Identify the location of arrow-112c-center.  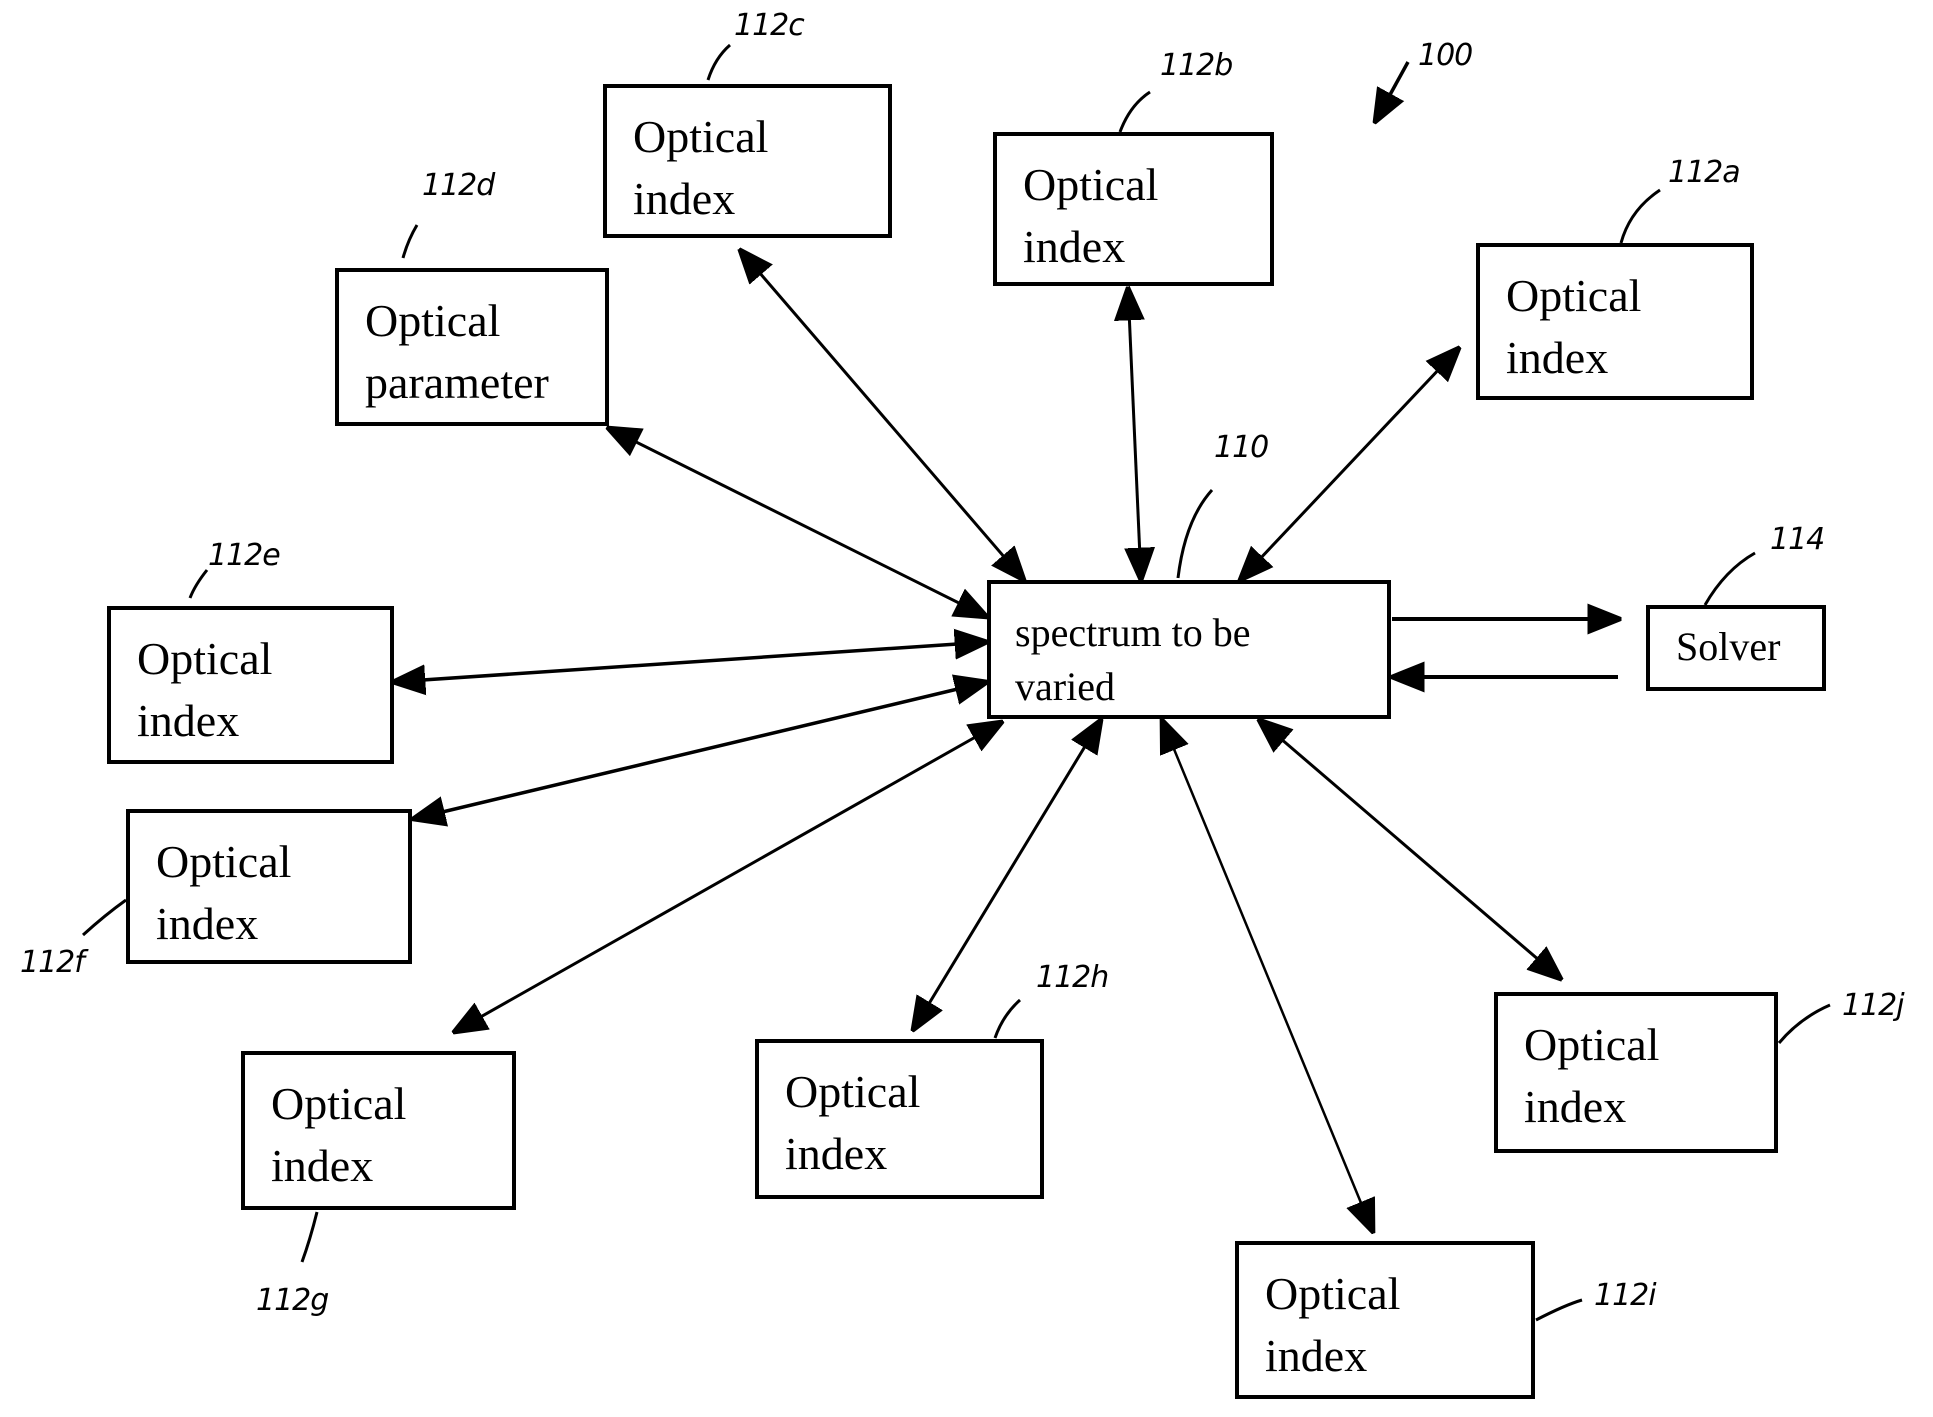
(882, 415).